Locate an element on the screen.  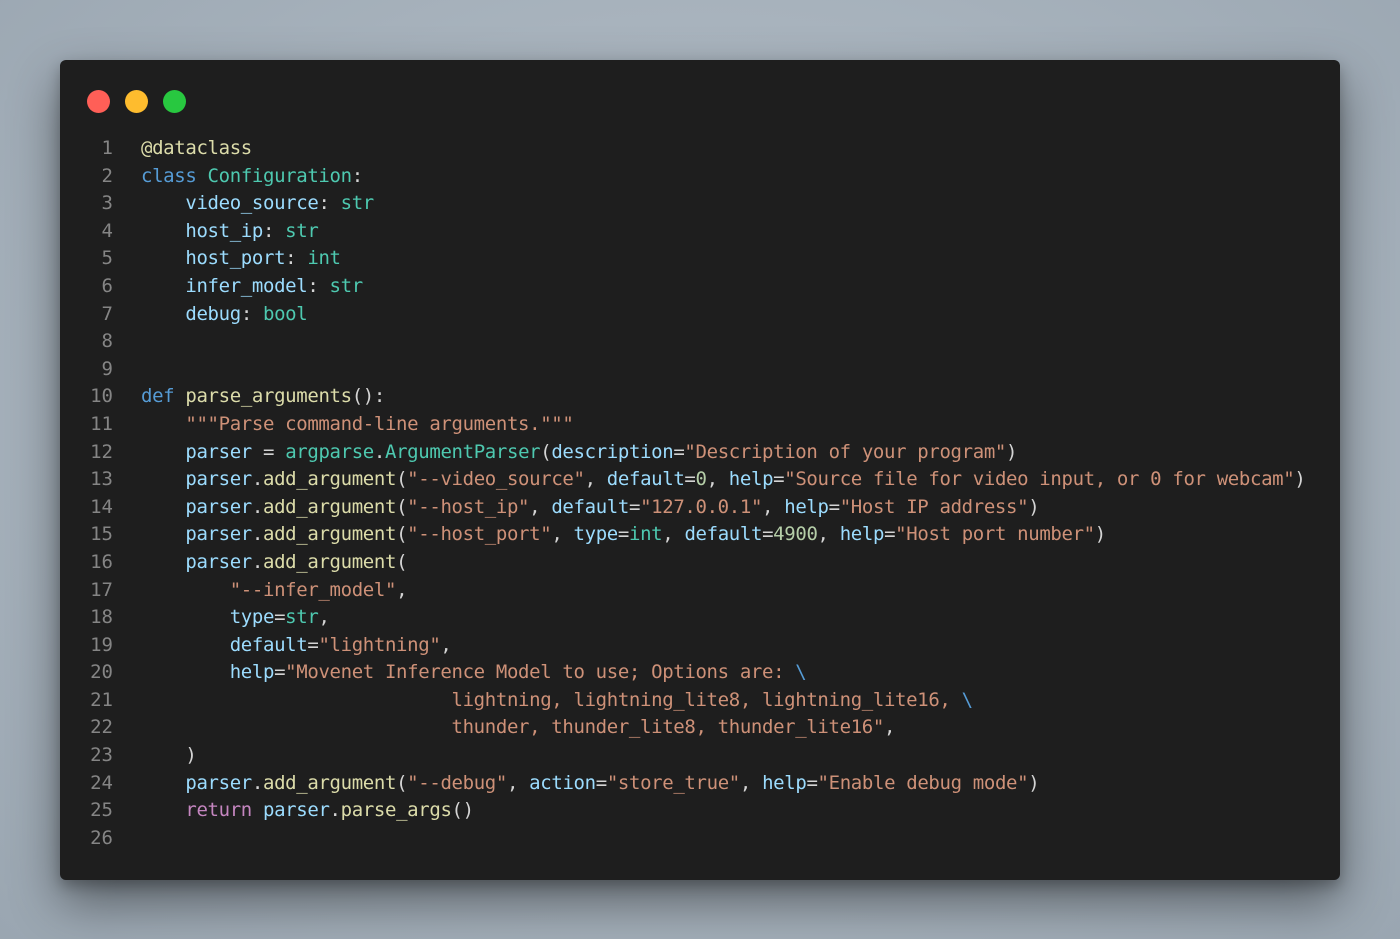
line-source: video_source: str is located at coordinates (243, 204).